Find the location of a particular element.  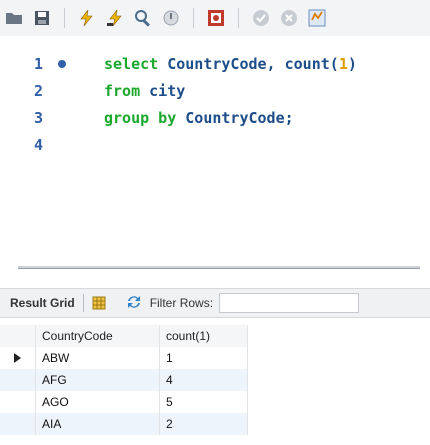

sql-keyword: from is located at coordinates (122, 91).